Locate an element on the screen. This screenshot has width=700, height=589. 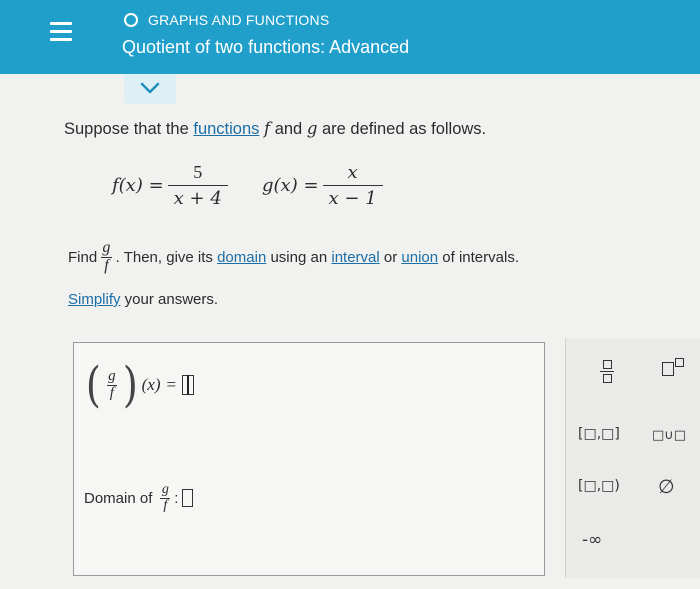
collapse-tab is located at coordinates (150, 89).